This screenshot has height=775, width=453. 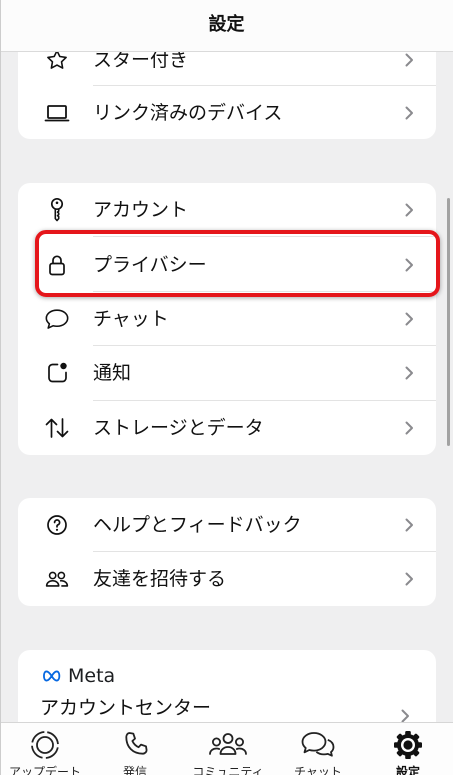 I want to click on settings-item-privacy: プライバシー, so click(x=227, y=264).